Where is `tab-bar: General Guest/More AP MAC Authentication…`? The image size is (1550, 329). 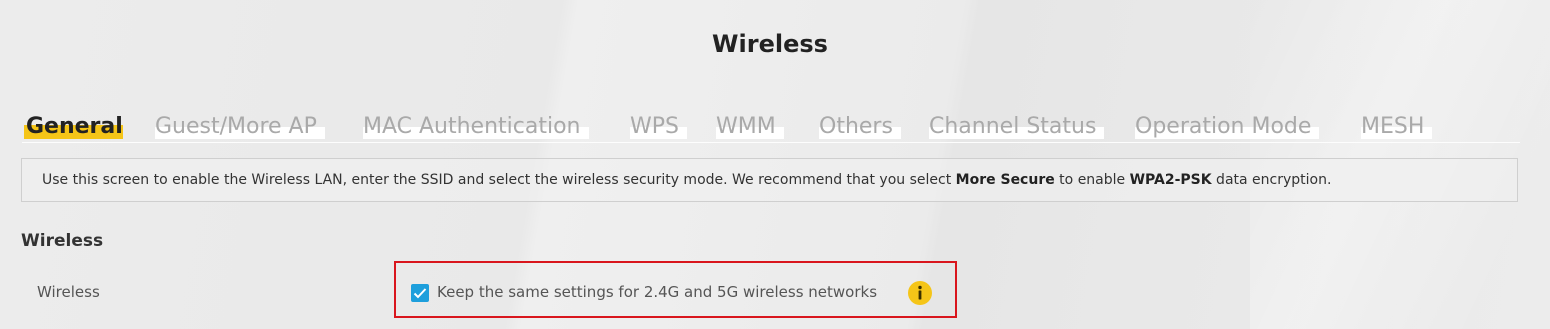 tab-bar: General Guest/More AP MAC Authentication… is located at coordinates (771, 127).